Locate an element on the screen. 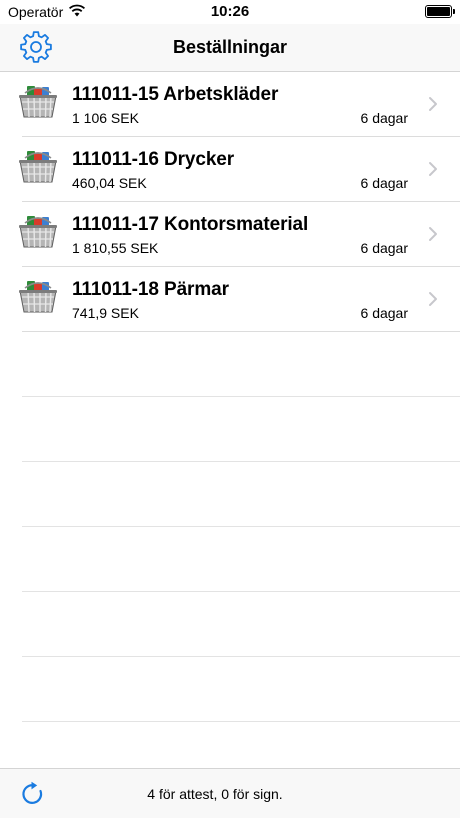  order-title: 111011-15 Arbetskläder is located at coordinates (175, 94).